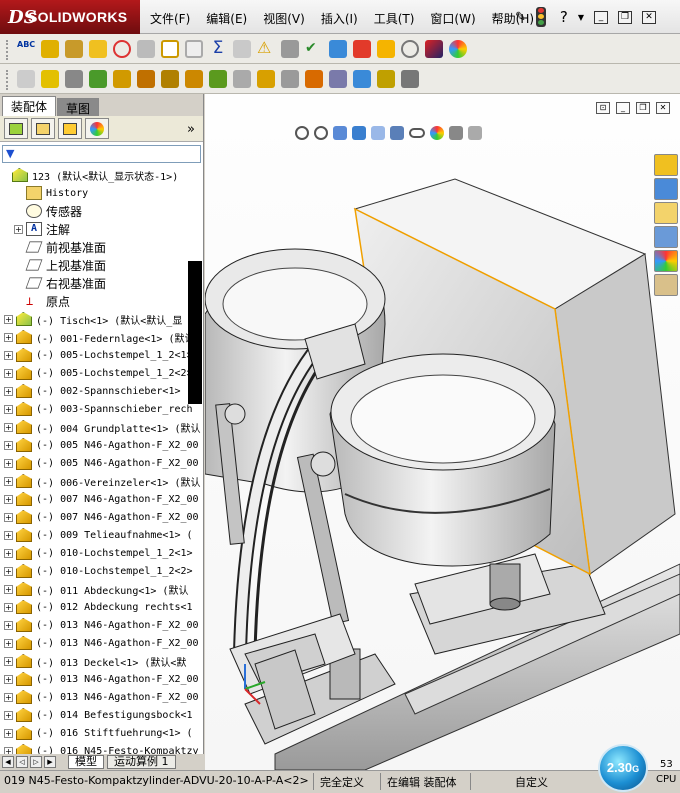 This screenshot has width=680, height=793. Describe the element at coordinates (266, 49) in the screenshot. I see `warning-icon: ⚠` at that location.